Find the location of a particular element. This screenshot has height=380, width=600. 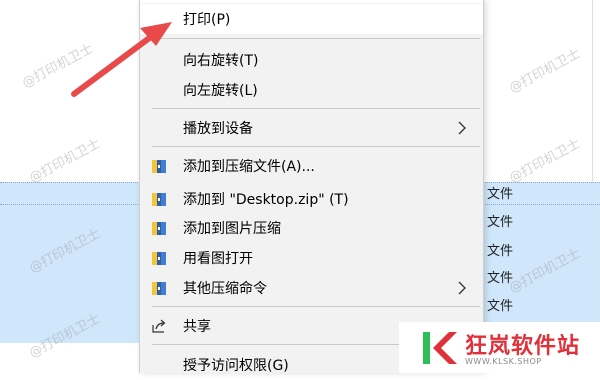

menu-item-open-with-viewer: 用看图打开 is located at coordinates (311, 258).